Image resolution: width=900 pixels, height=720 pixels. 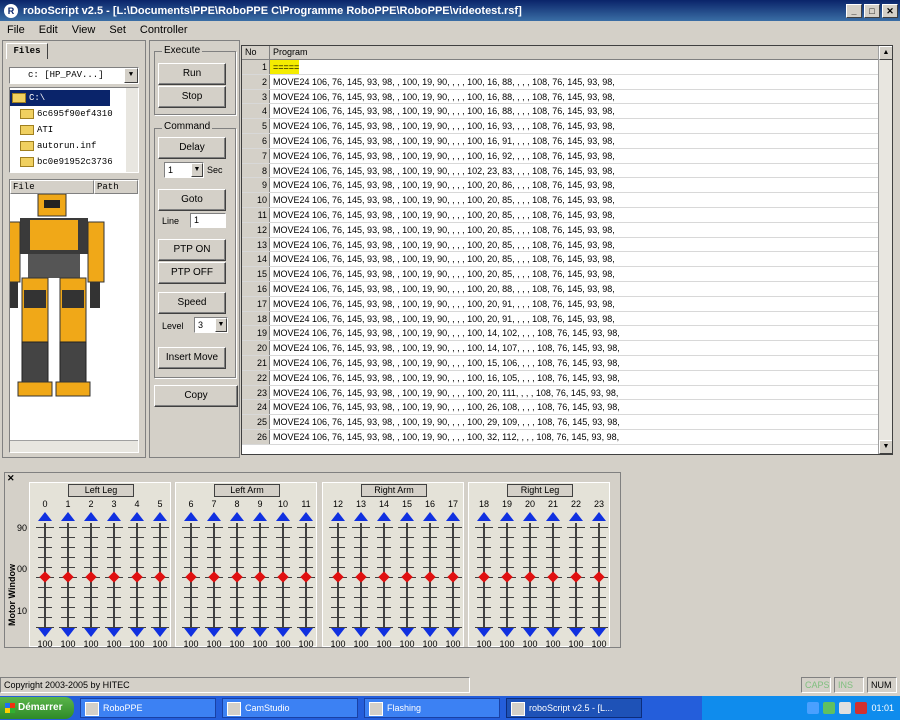 I want to click on servo-slider: 12 100, so click(x=338, y=574).